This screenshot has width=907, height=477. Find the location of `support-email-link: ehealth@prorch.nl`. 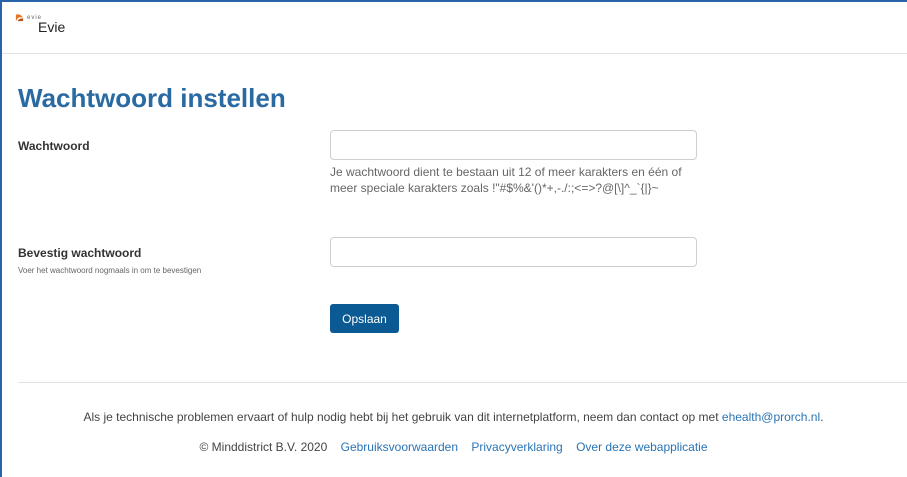

support-email-link: ehealth@prorch.nl is located at coordinates (771, 417).